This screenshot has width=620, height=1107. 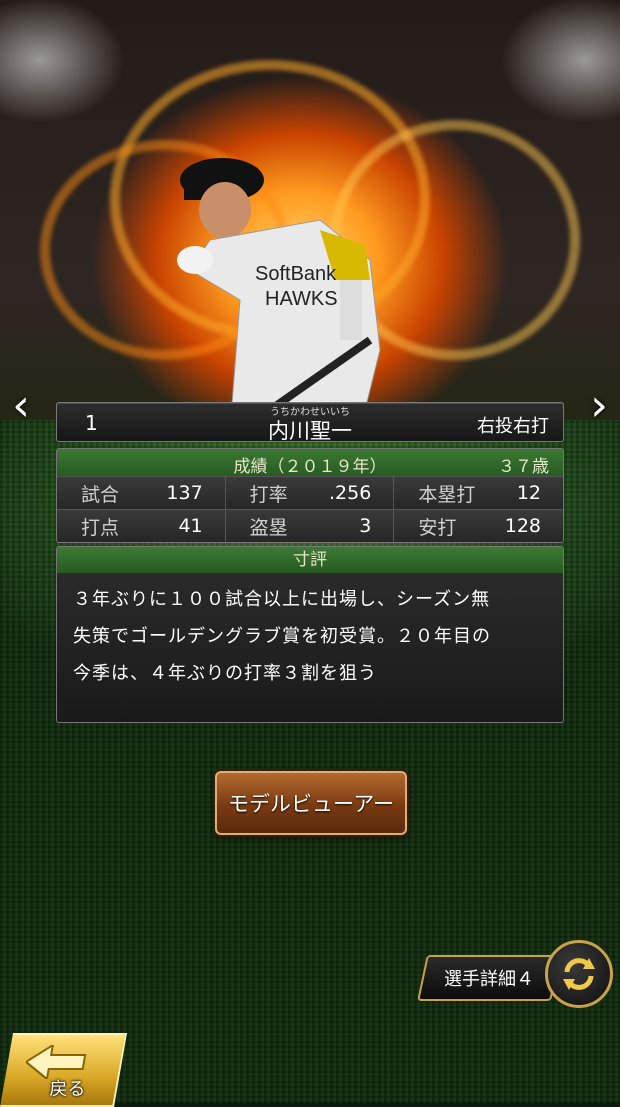 I want to click on stat-games: 試合 137, so click(x=141, y=492).